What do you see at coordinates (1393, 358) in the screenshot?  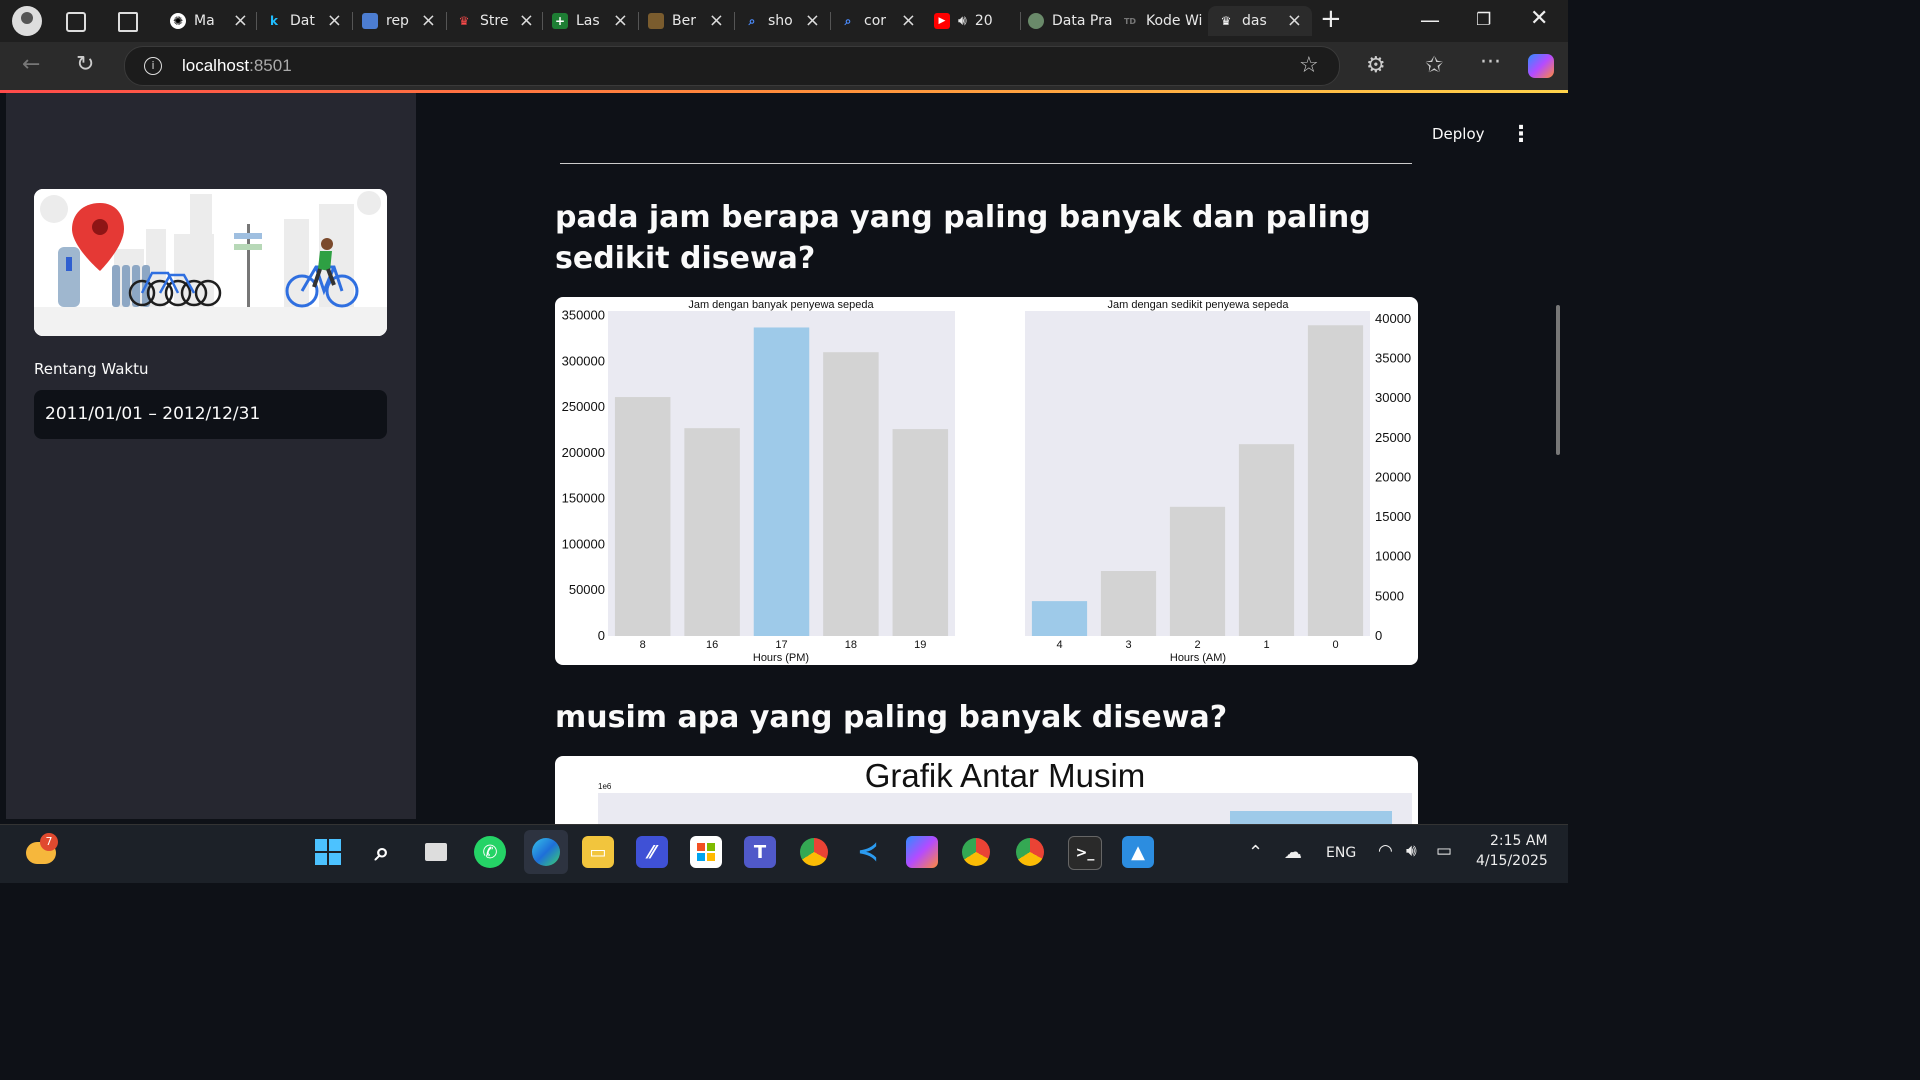 I see `y-tick-label: 35000` at bounding box center [1393, 358].